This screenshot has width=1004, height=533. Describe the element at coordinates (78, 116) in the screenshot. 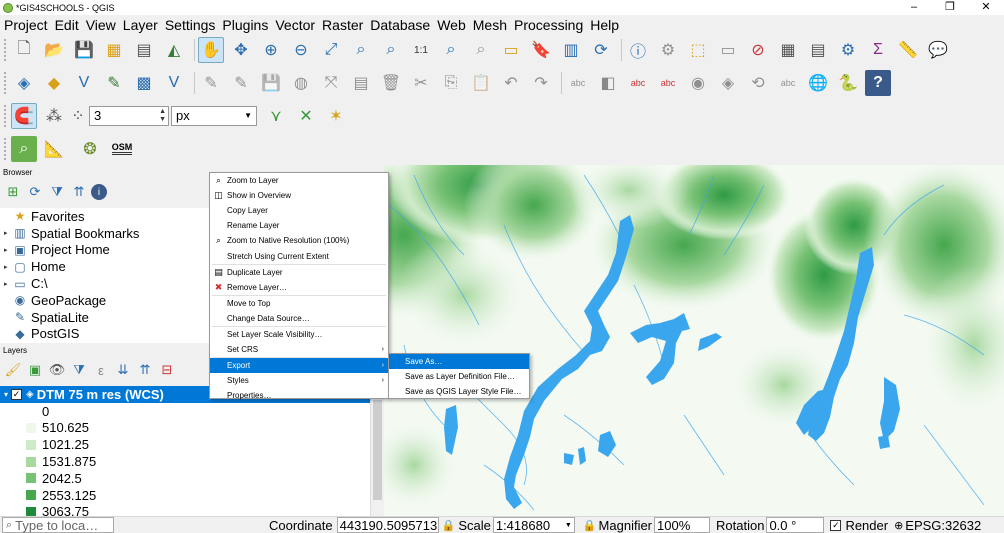

I see `snapping-type-icon: ⁘` at that location.